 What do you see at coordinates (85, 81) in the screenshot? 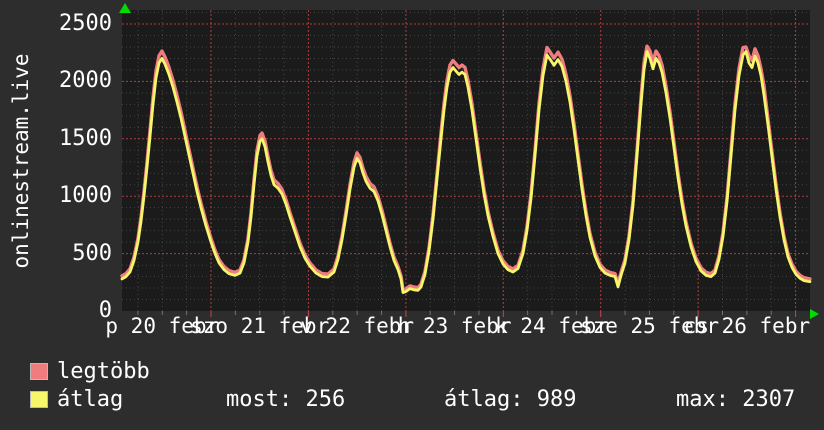
I see `y-tick-label: 2000` at bounding box center [85, 81].